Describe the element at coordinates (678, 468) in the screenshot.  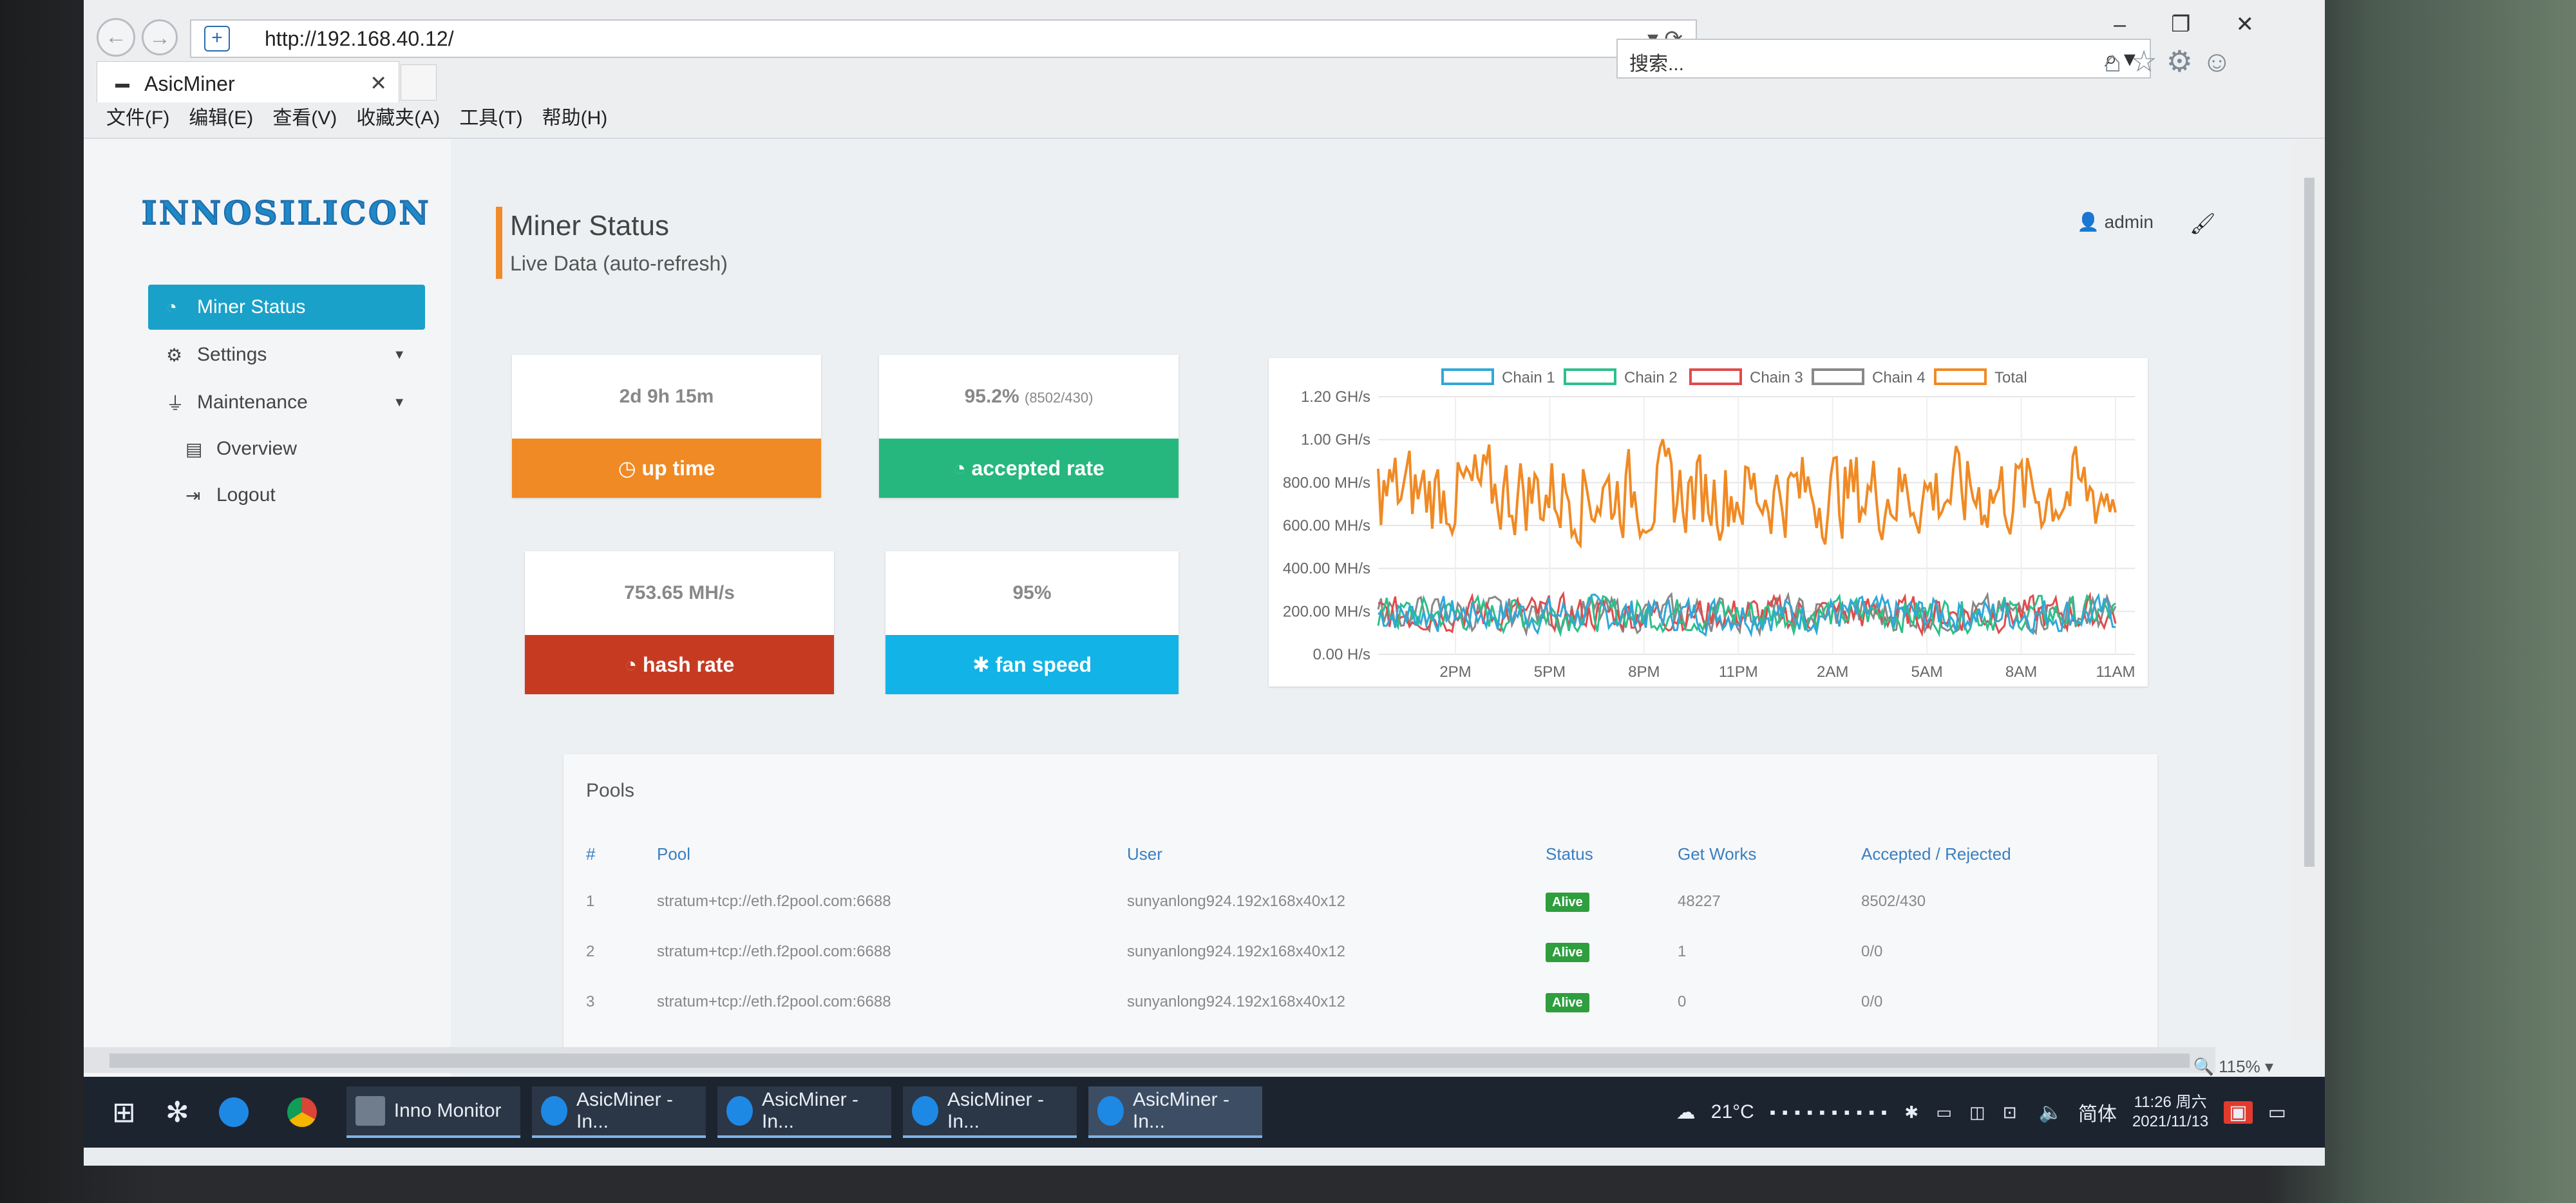
I see `uptime-label: up time` at that location.